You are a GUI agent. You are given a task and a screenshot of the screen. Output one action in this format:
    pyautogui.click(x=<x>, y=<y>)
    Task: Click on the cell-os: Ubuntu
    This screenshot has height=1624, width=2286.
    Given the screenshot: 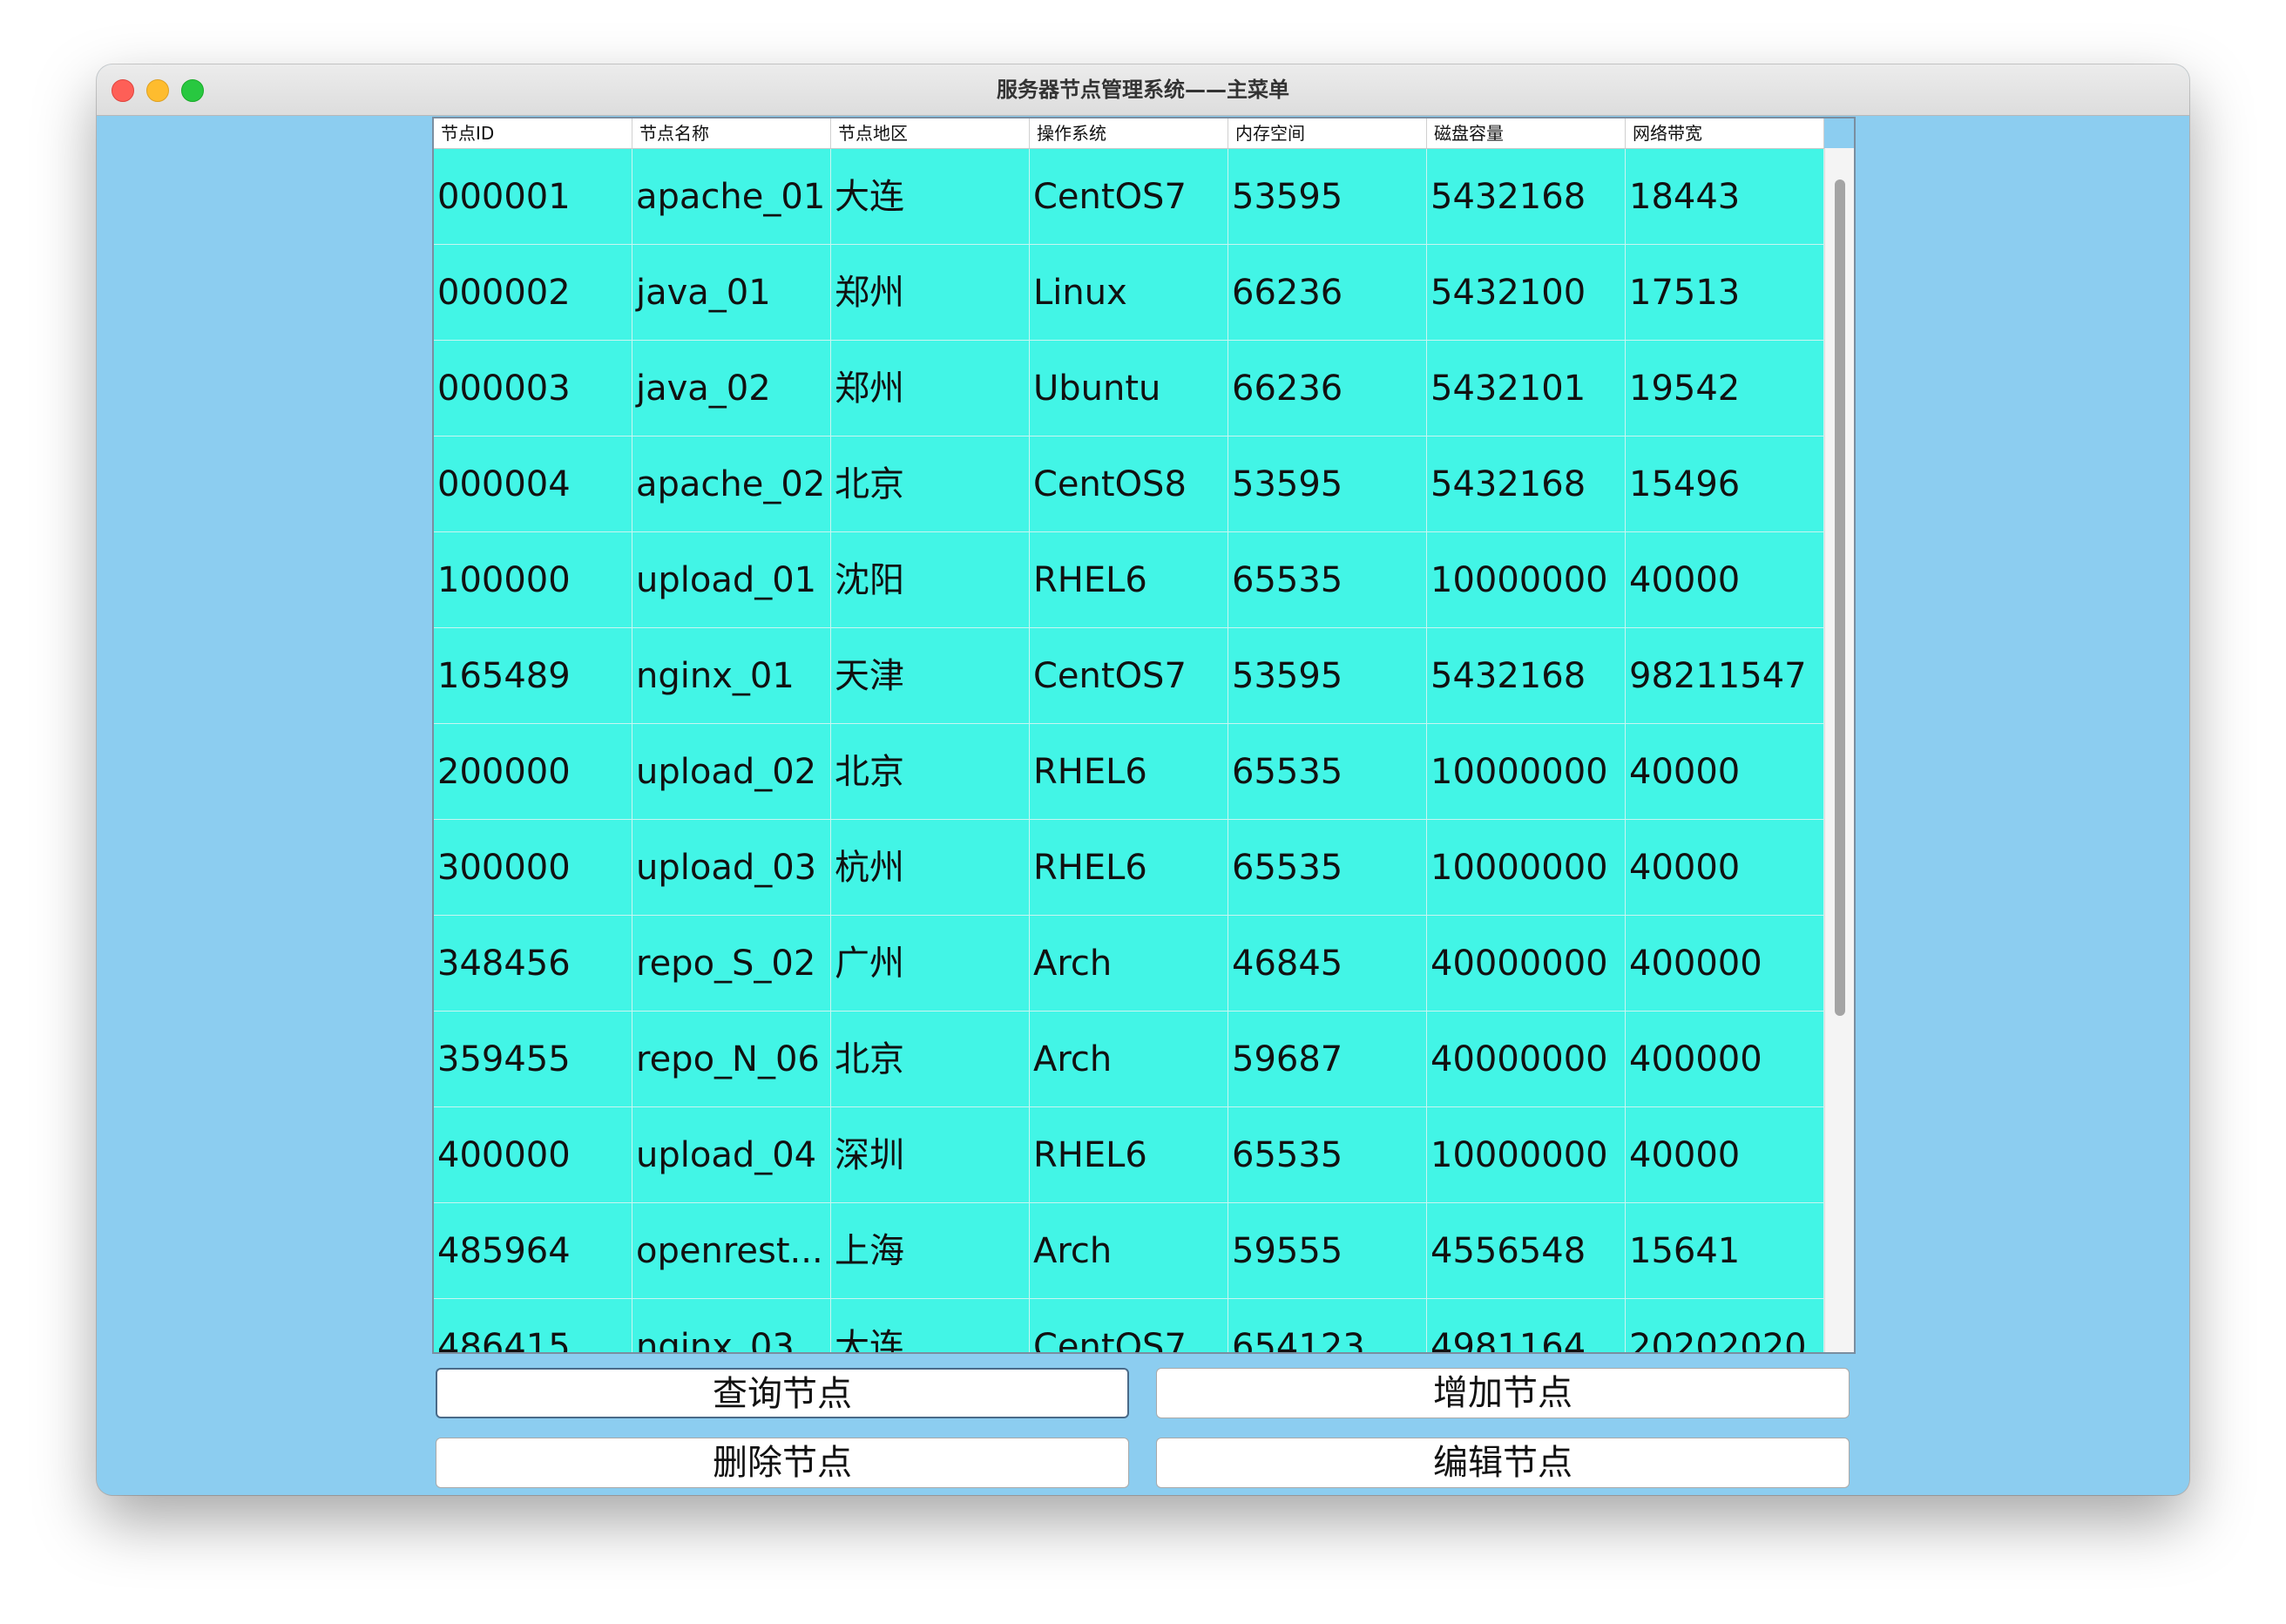 What is the action you would take?
    pyautogui.click(x=1129, y=388)
    